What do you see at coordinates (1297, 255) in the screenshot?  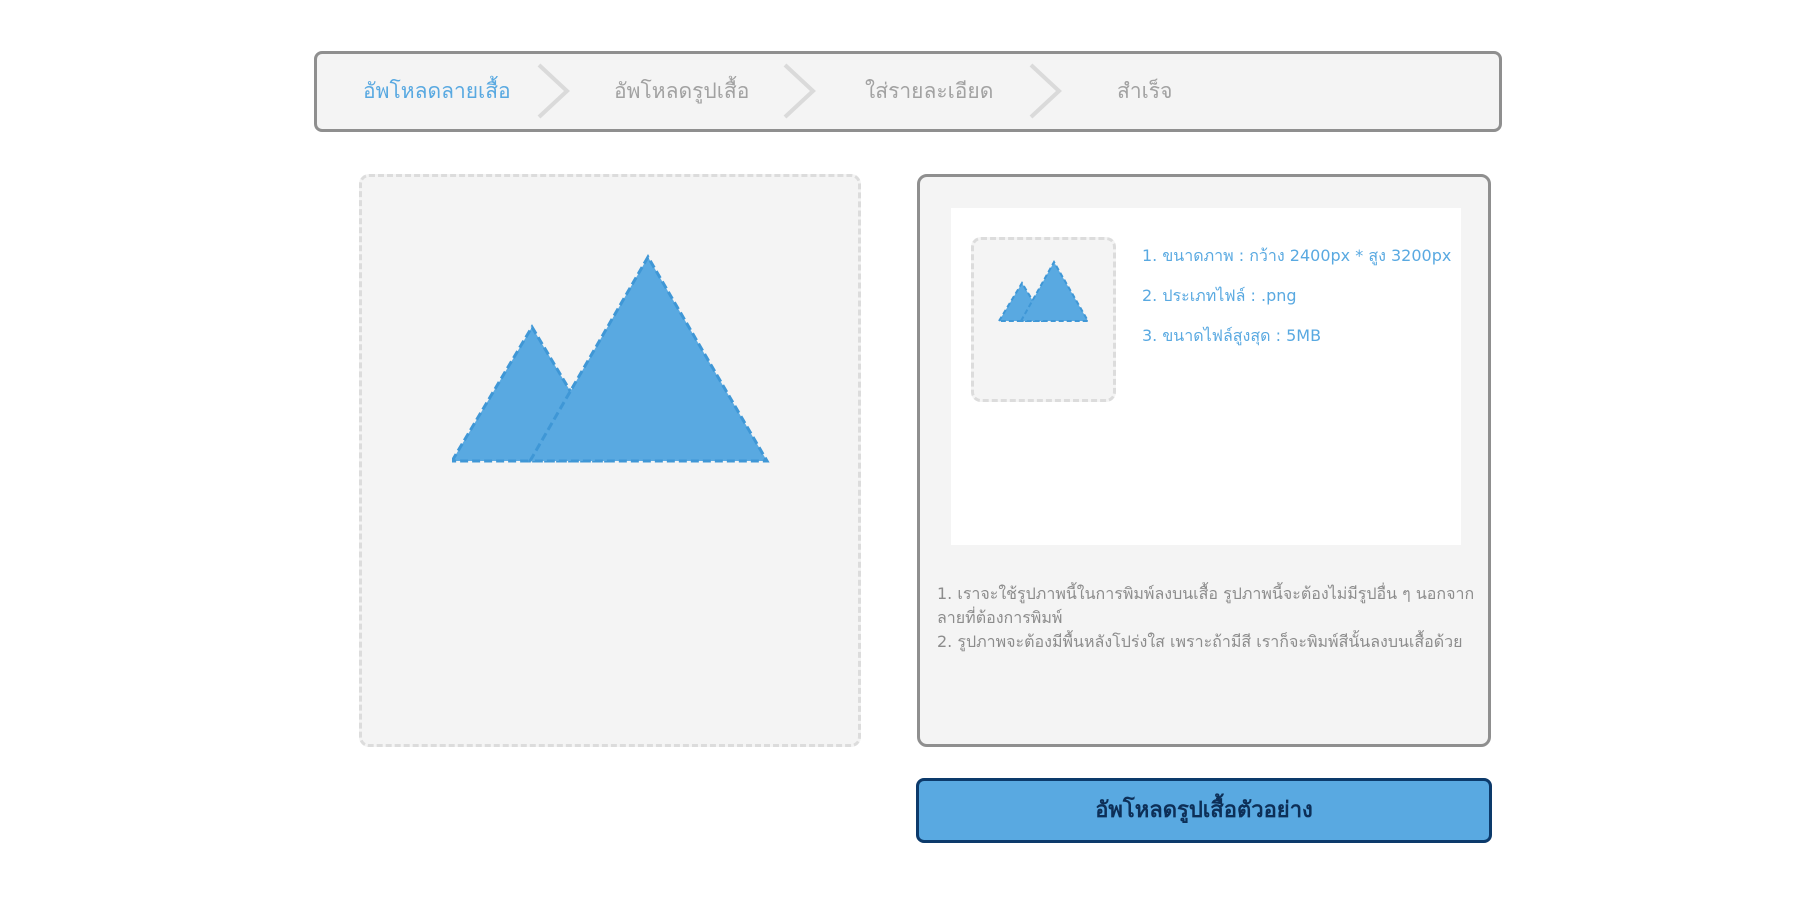 I see `requirement-image-size: 1. ขนาดภาพ : กว้าง 2400px * สูง 3200px` at bounding box center [1297, 255].